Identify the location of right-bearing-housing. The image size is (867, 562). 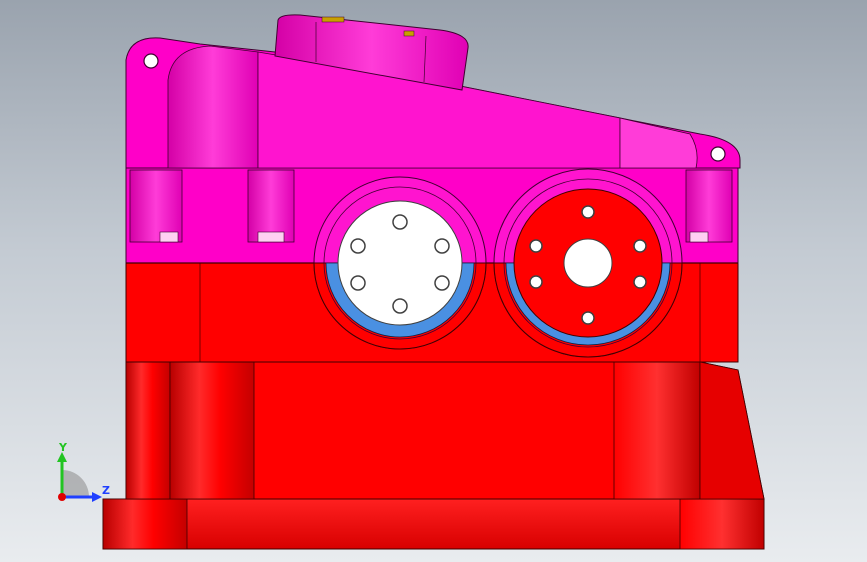
(588, 263).